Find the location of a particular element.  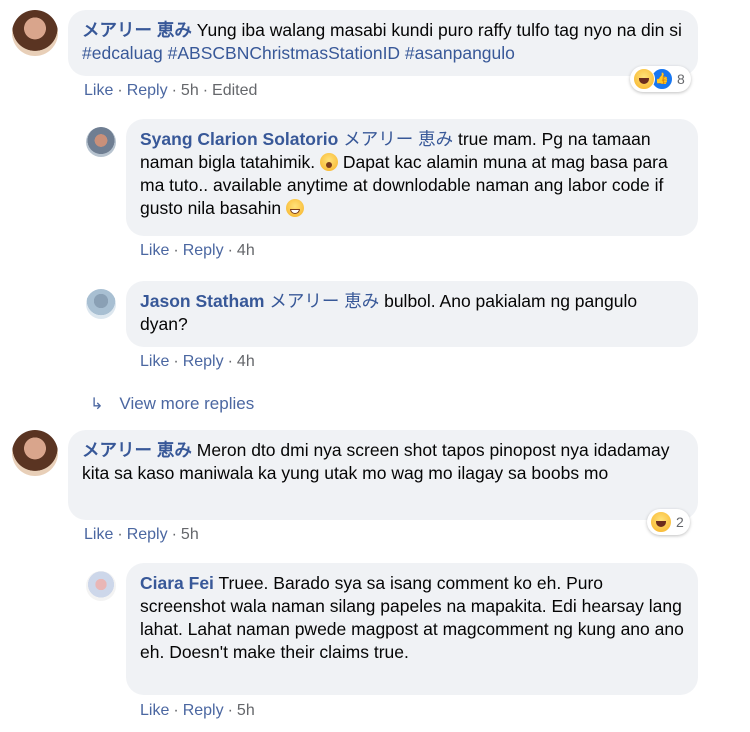

edited-label: Edited is located at coordinates (234, 90).